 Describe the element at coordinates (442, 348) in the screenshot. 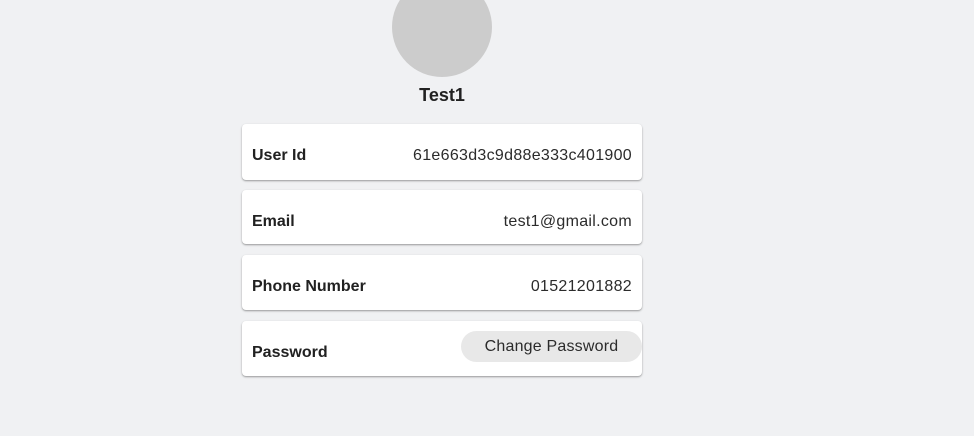

I see `password-card: Password Change Password` at that location.